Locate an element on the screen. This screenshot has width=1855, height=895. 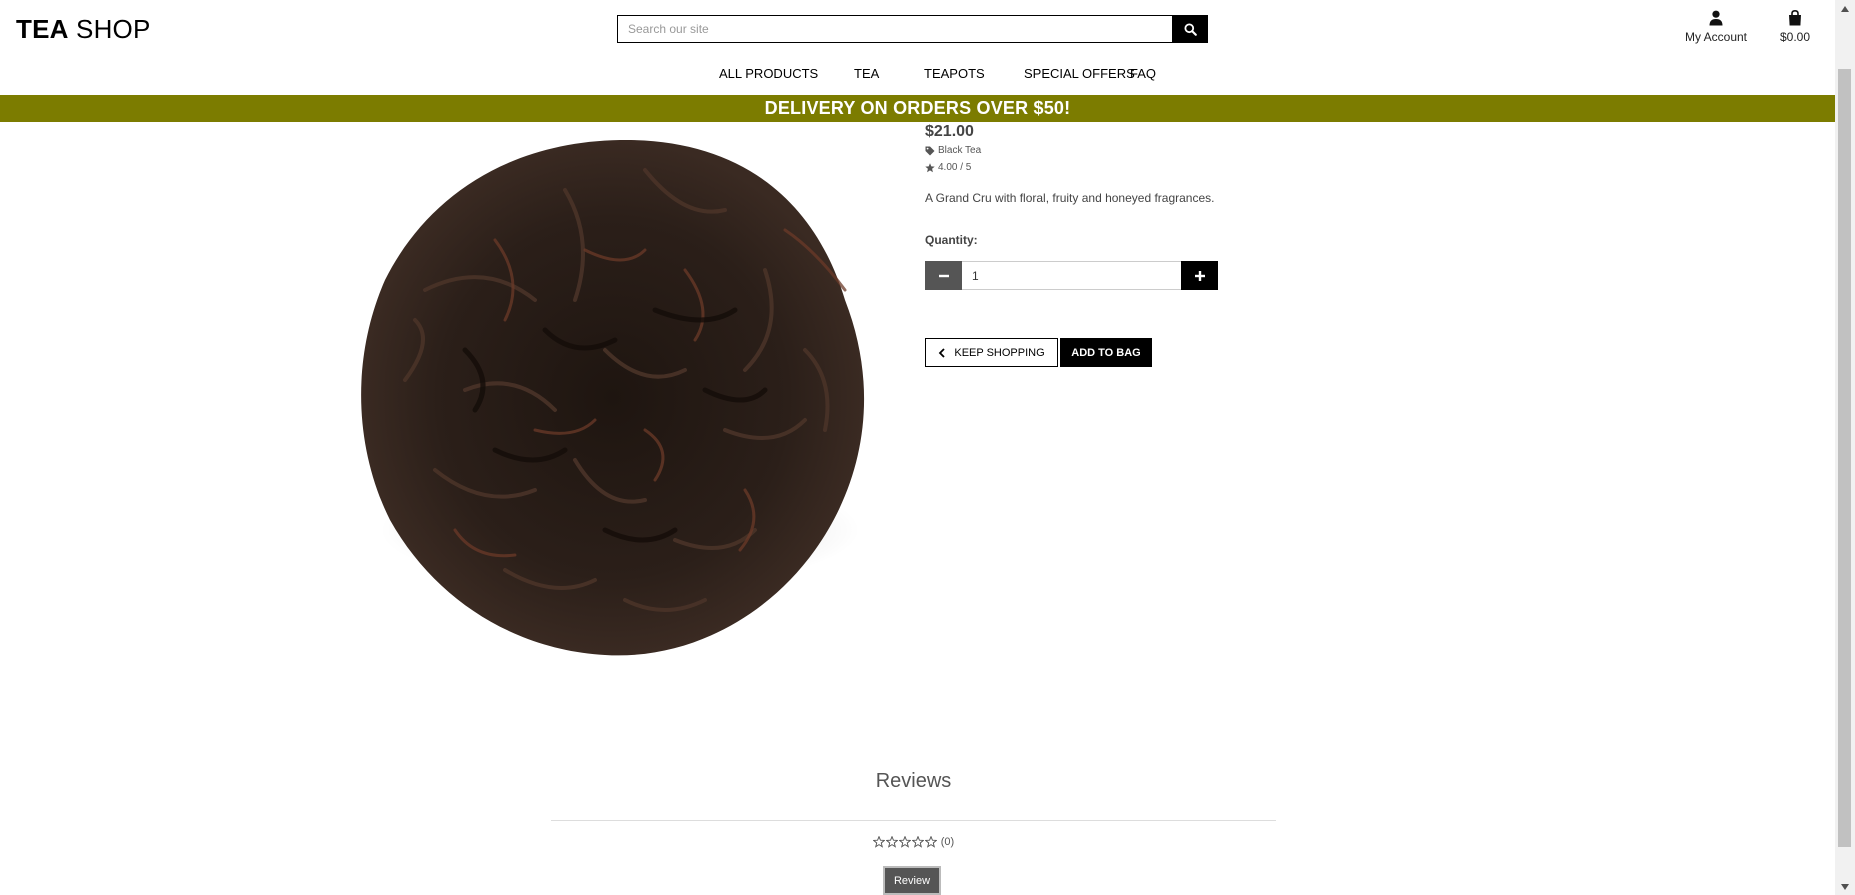
logo-light: SHOP is located at coordinates (109, 29).